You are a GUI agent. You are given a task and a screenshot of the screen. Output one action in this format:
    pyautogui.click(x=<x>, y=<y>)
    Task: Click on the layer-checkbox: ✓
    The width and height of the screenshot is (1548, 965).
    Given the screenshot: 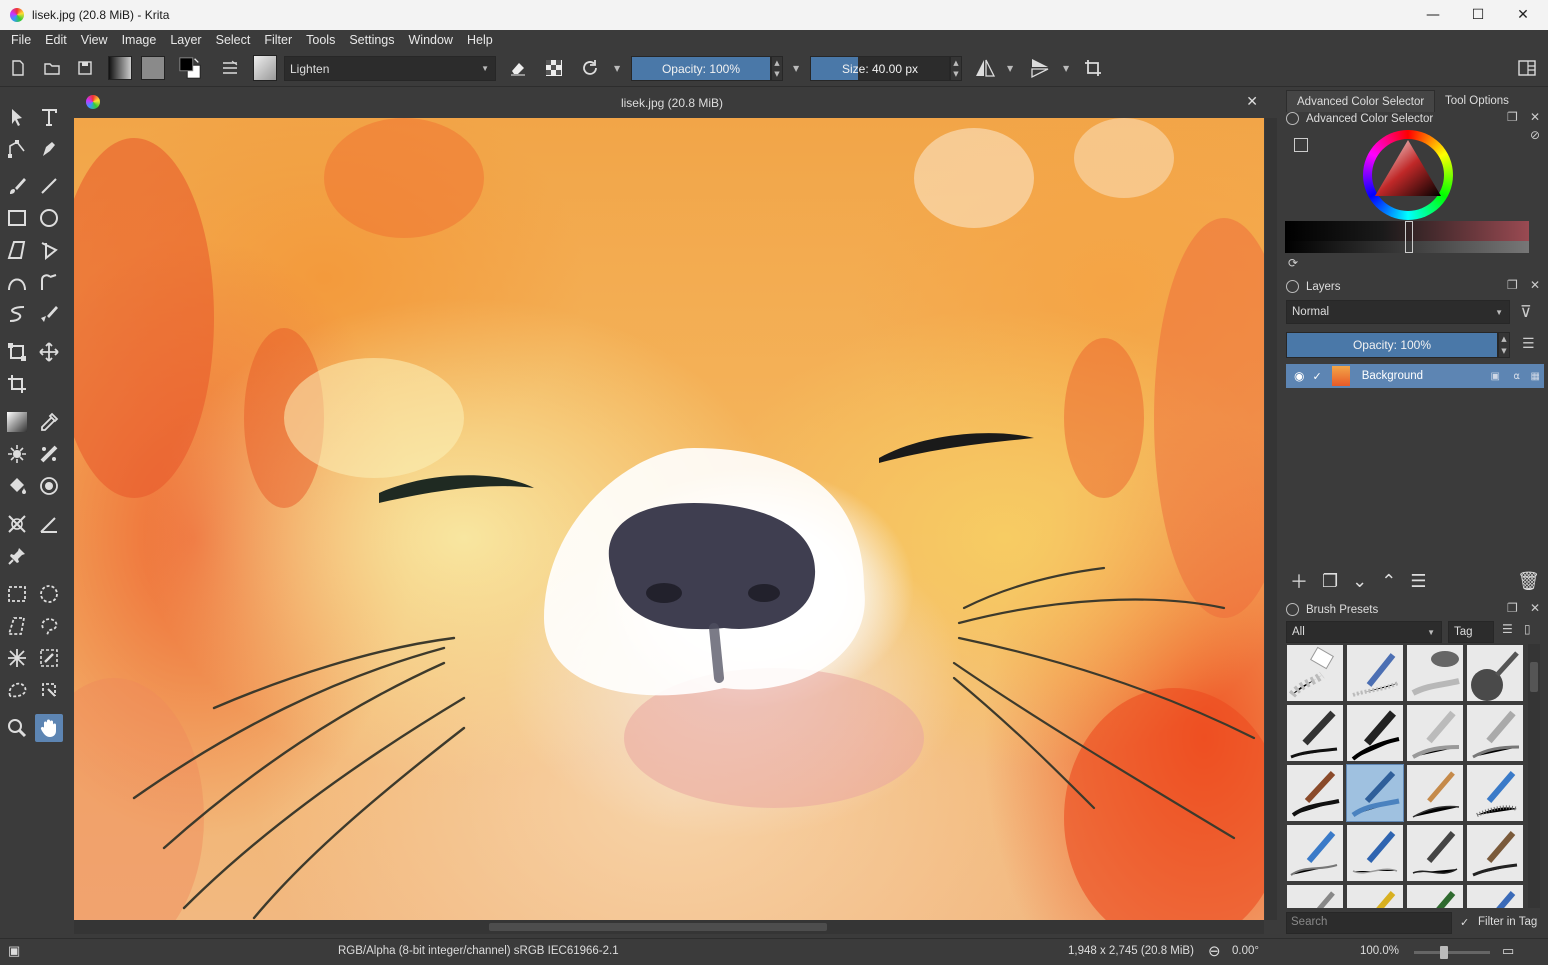 What is the action you would take?
    pyautogui.click(x=1316, y=376)
    